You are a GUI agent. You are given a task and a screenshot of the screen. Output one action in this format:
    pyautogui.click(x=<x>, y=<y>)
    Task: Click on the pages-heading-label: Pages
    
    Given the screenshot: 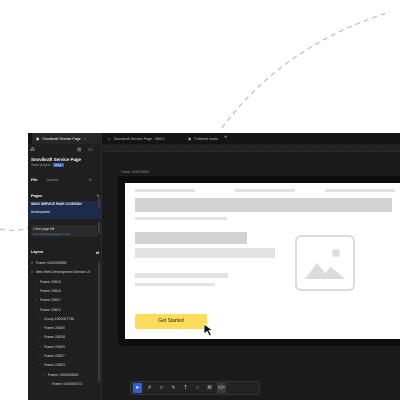 What is the action you would take?
    pyautogui.click(x=37, y=196)
    